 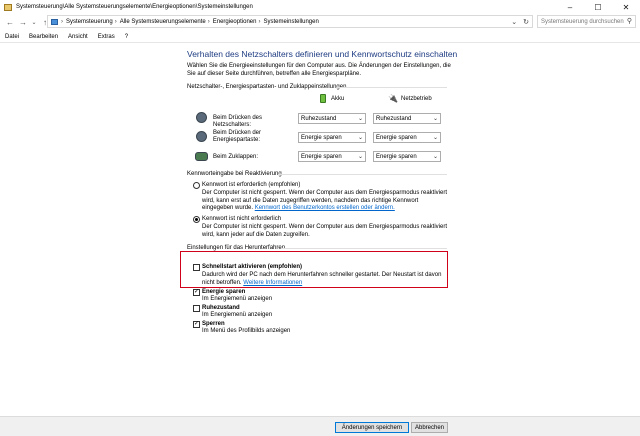 What do you see at coordinates (221, 308) in the screenshot?
I see `hibernate-option-title: Ruhezustand` at bounding box center [221, 308].